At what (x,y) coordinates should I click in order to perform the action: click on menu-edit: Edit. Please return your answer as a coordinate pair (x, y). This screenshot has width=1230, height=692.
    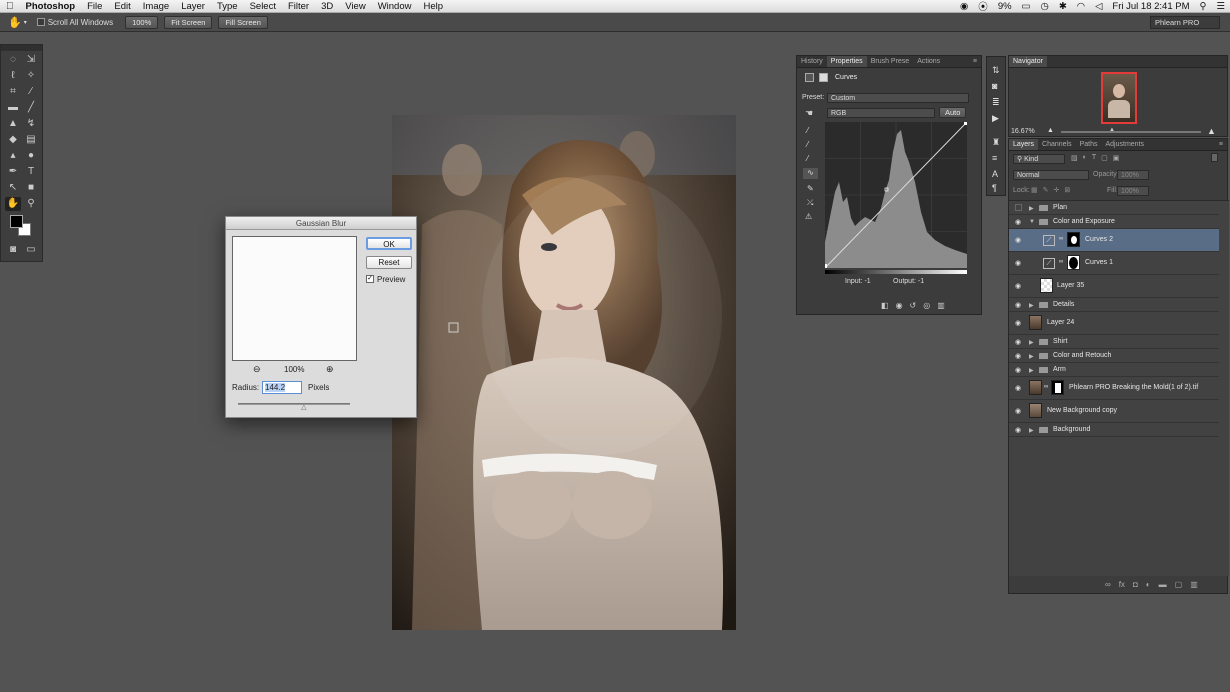
    Looking at the image, I should click on (122, 6).